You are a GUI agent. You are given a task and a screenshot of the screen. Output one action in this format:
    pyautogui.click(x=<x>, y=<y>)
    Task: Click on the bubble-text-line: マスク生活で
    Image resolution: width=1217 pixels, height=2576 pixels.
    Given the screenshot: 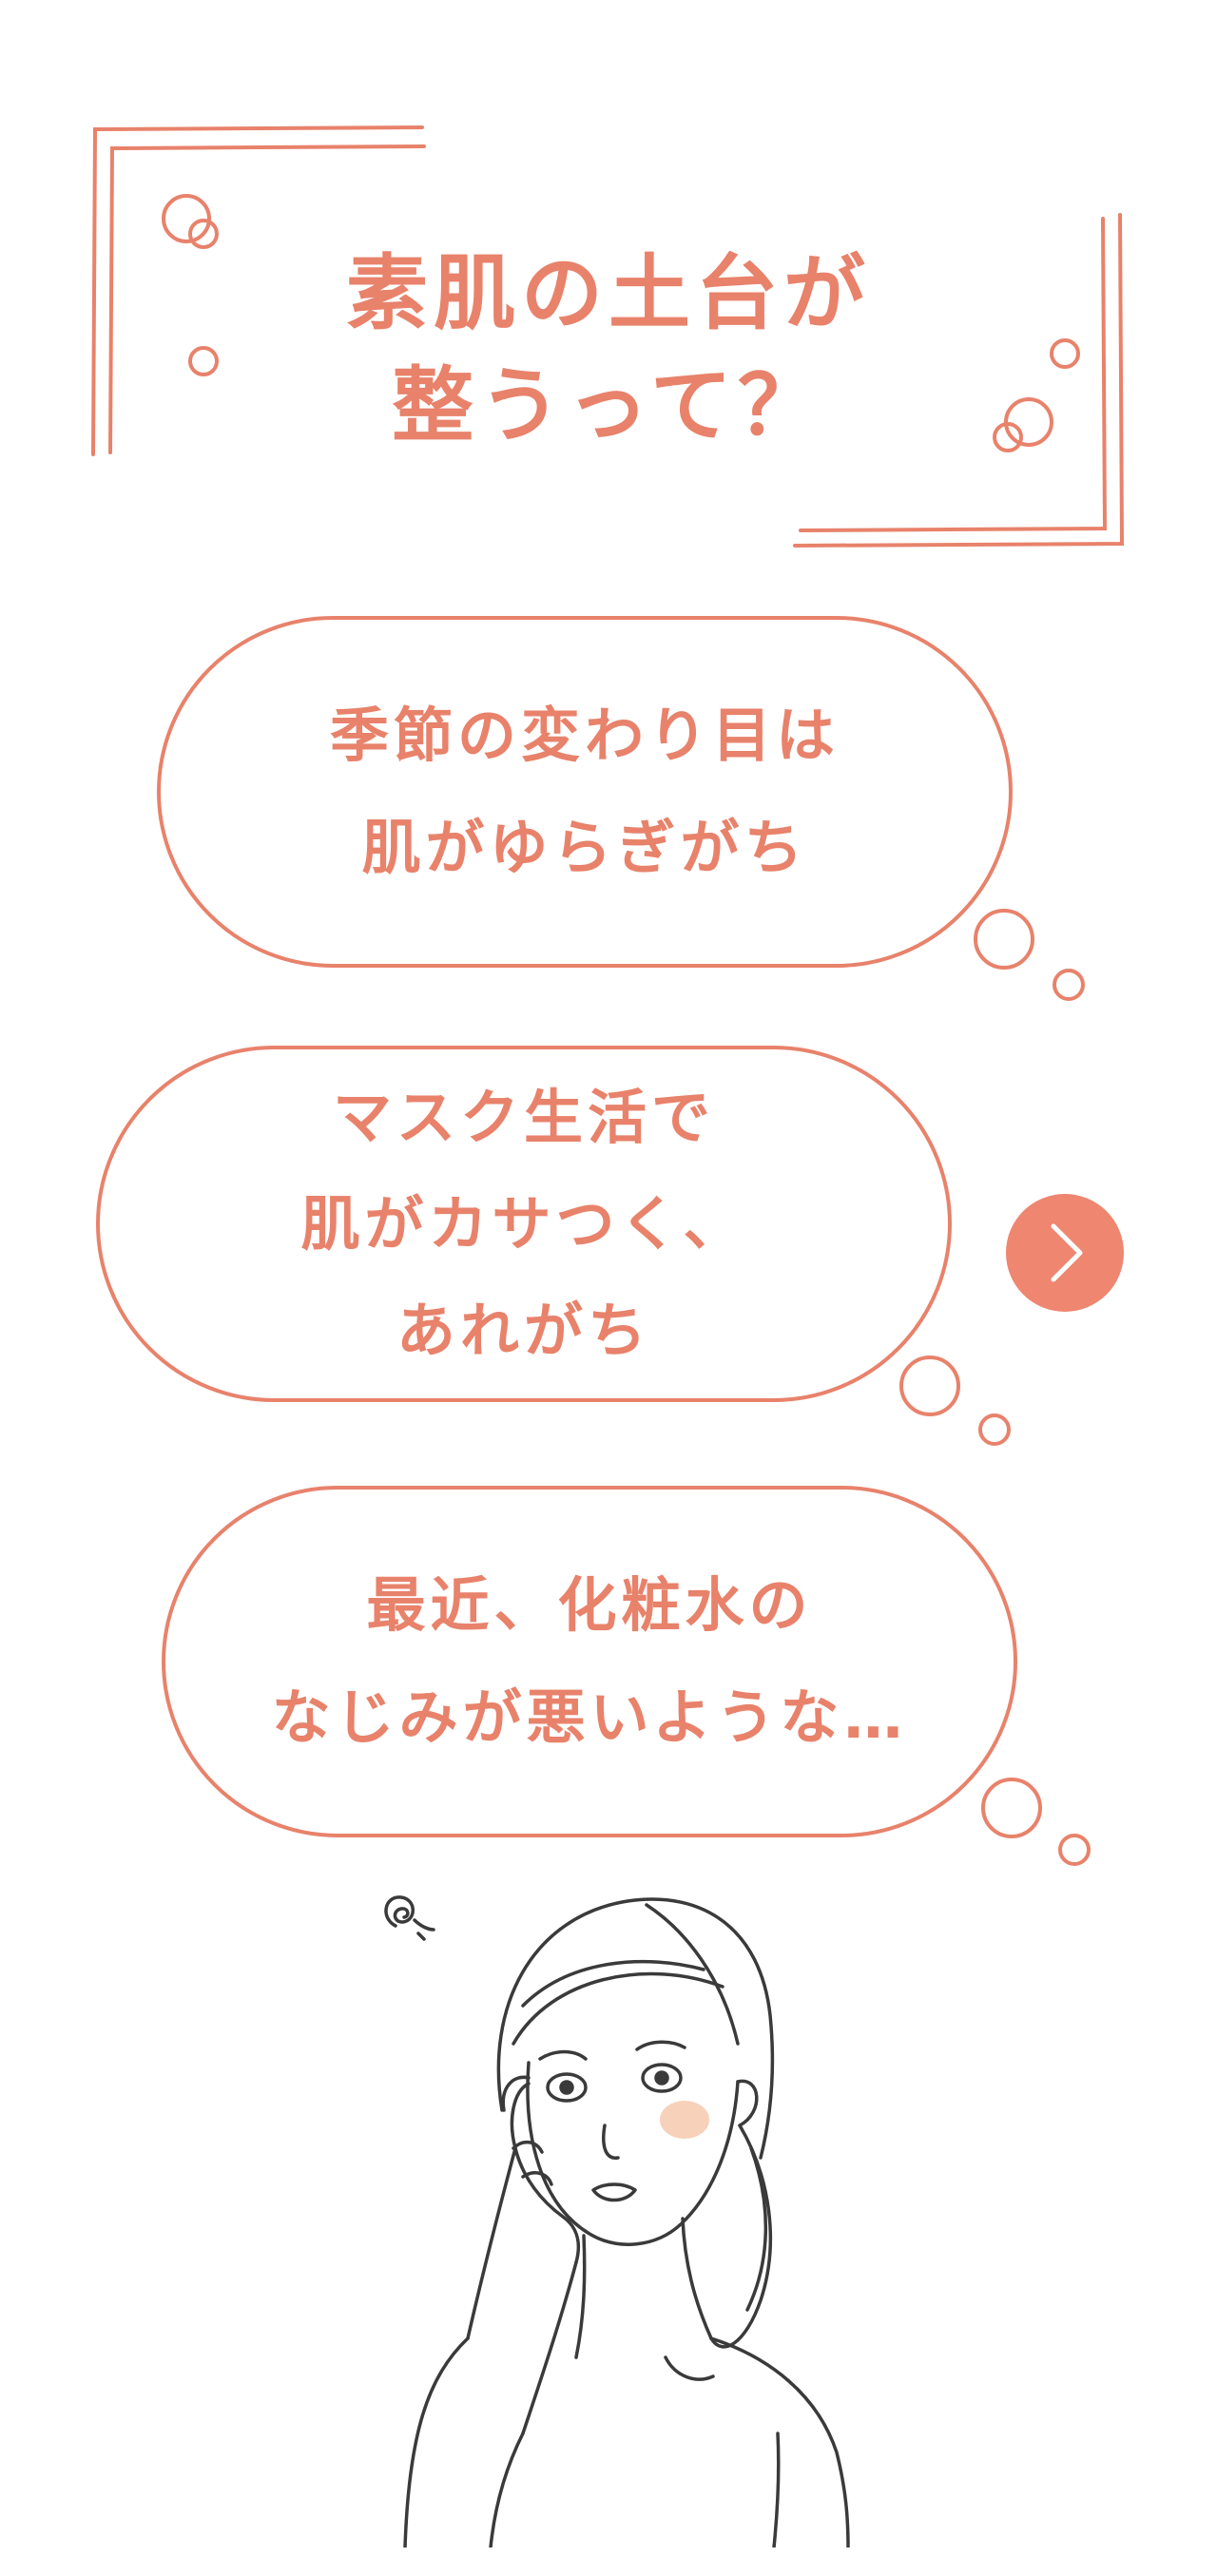 What is the action you would take?
    pyautogui.click(x=523, y=1117)
    